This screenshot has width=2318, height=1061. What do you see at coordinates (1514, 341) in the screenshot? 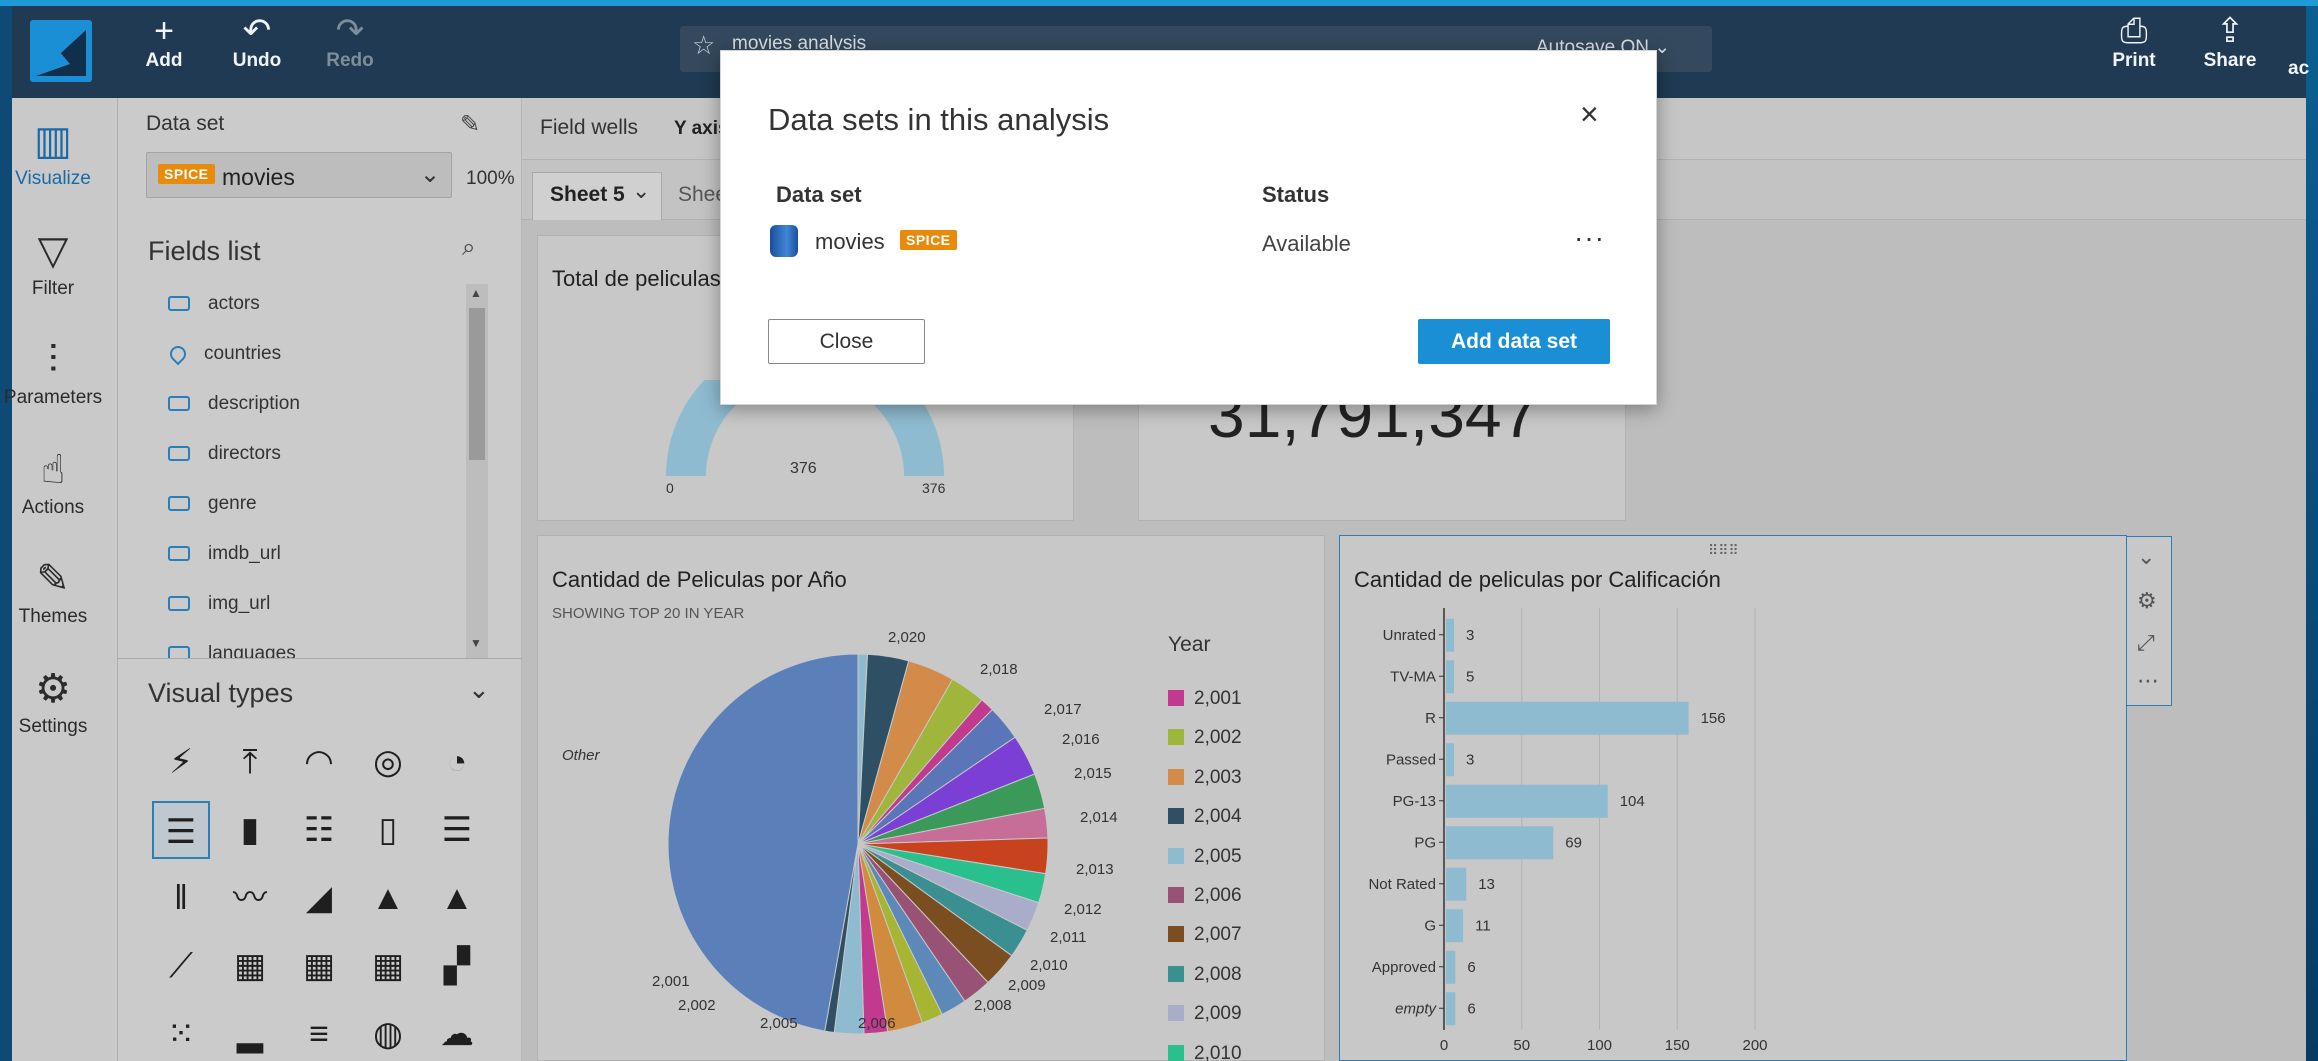
I see `add-dataset-button: Add data set` at bounding box center [1514, 341].